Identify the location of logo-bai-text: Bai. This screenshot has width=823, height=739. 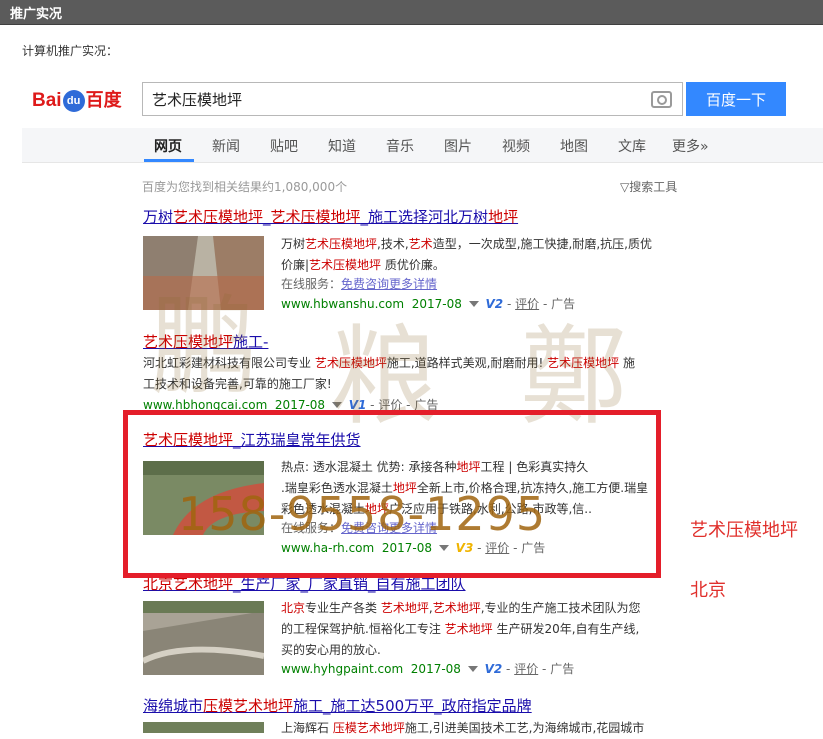
(47, 100).